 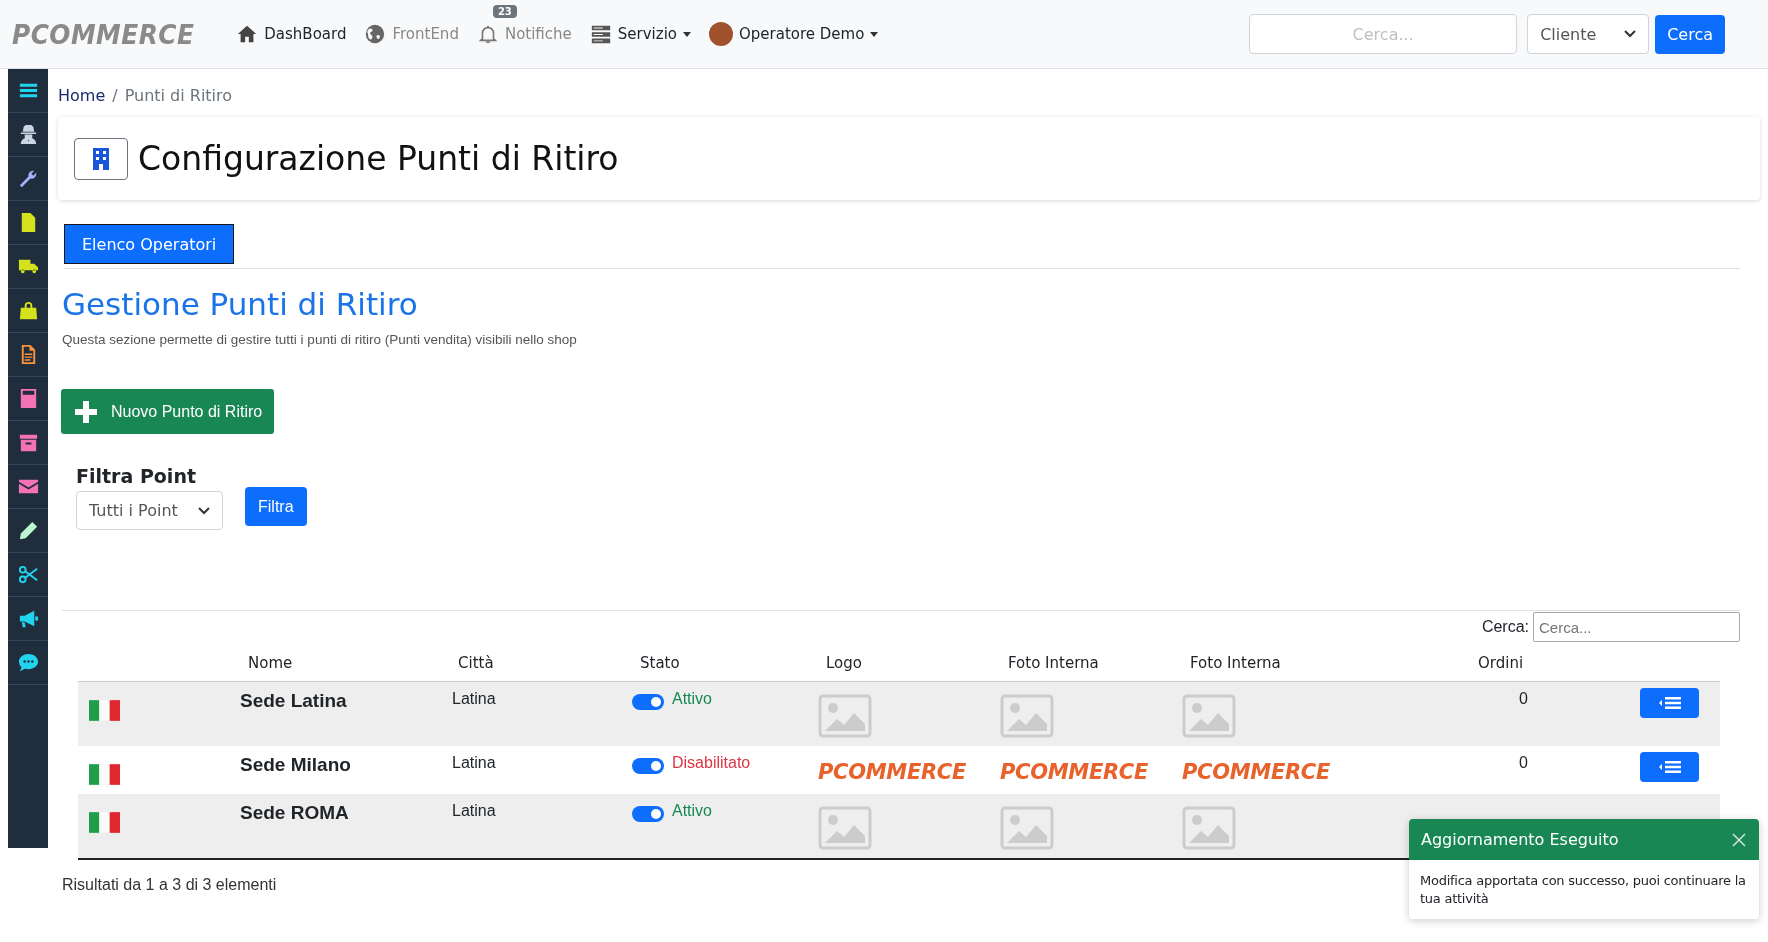 What do you see at coordinates (640, 34) in the screenshot?
I see `nav-link: Servizio` at bounding box center [640, 34].